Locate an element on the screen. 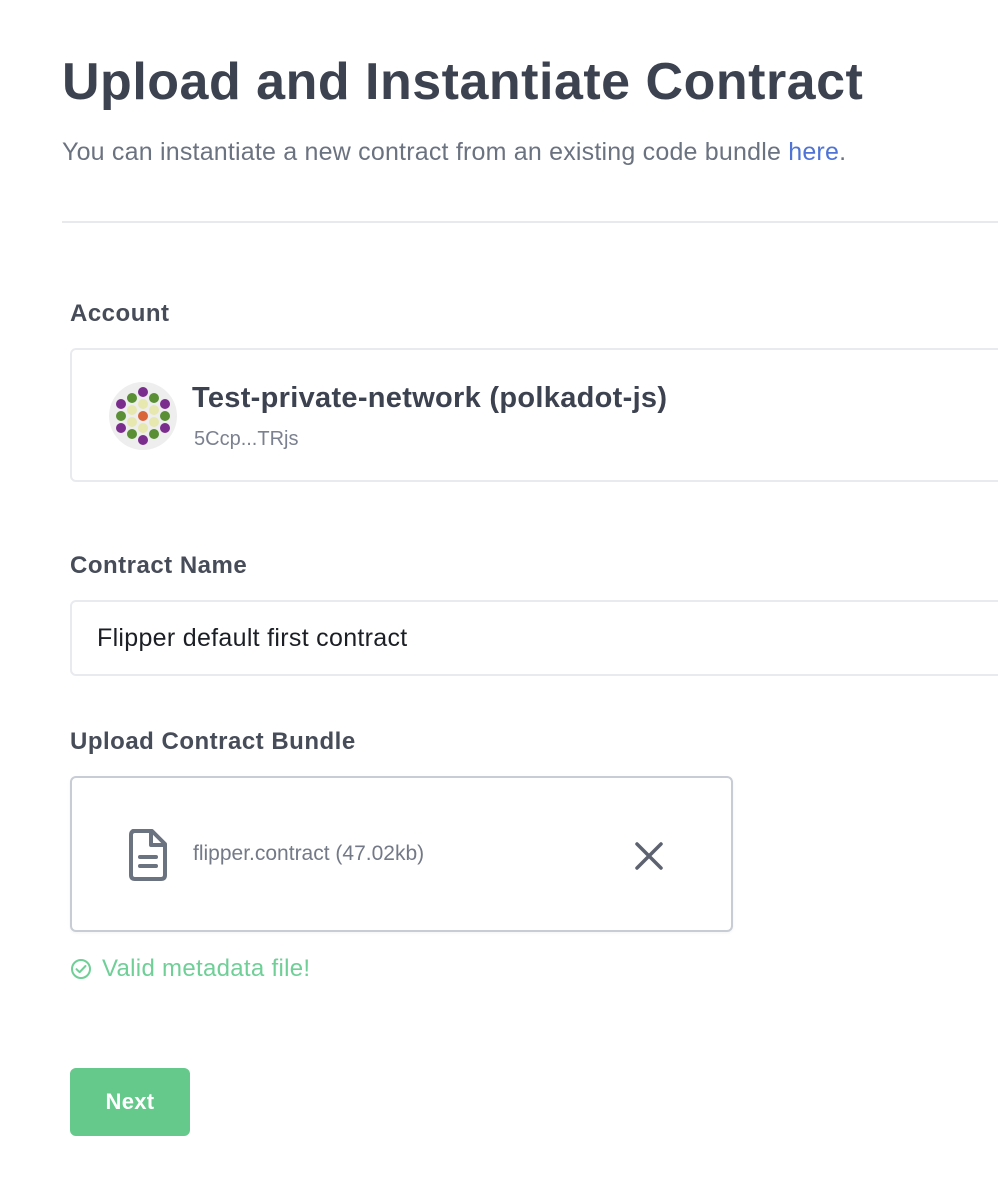 This screenshot has width=998, height=1194. here-link: here is located at coordinates (813, 152).